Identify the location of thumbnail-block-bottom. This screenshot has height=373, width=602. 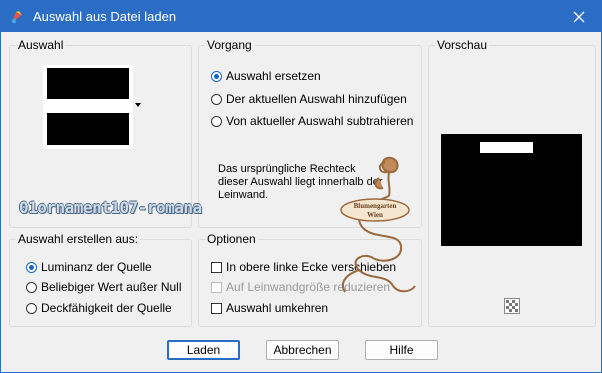
(88, 129).